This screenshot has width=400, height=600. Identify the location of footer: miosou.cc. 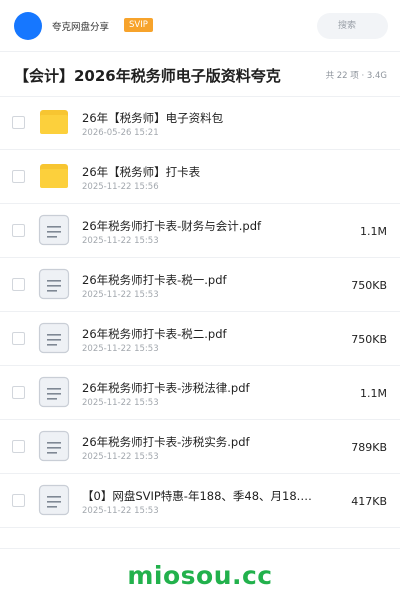
(200, 574).